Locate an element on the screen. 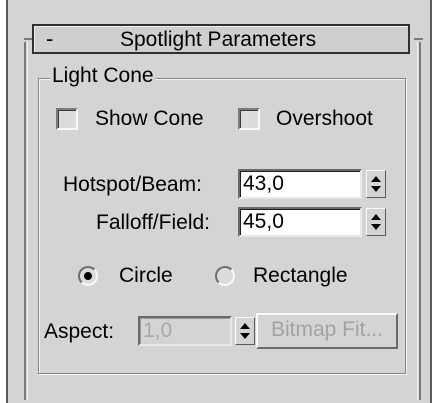 Image resolution: width=438 pixels, height=403 pixels. radio-selected-dot is located at coordinates (88, 276).